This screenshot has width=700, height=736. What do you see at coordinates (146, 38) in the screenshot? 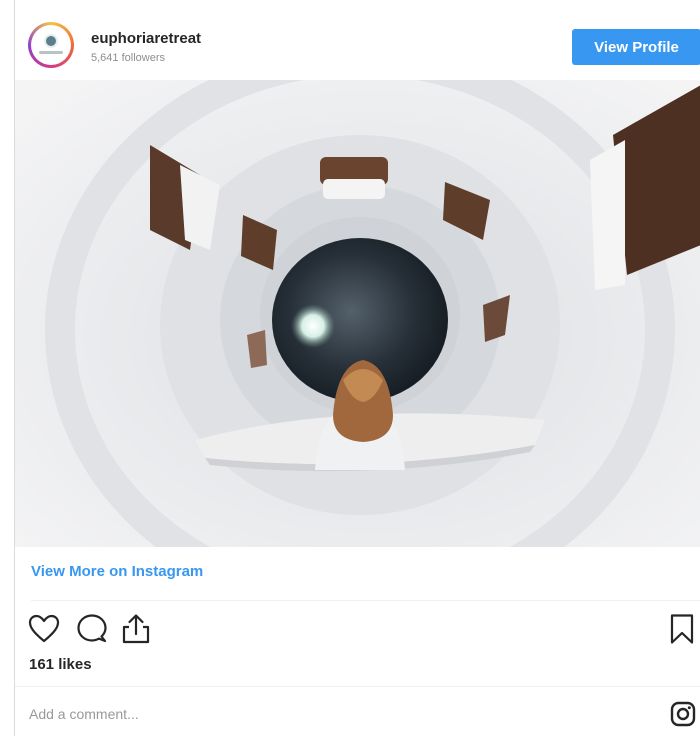
I see `username: euphoriaretreat` at bounding box center [146, 38].